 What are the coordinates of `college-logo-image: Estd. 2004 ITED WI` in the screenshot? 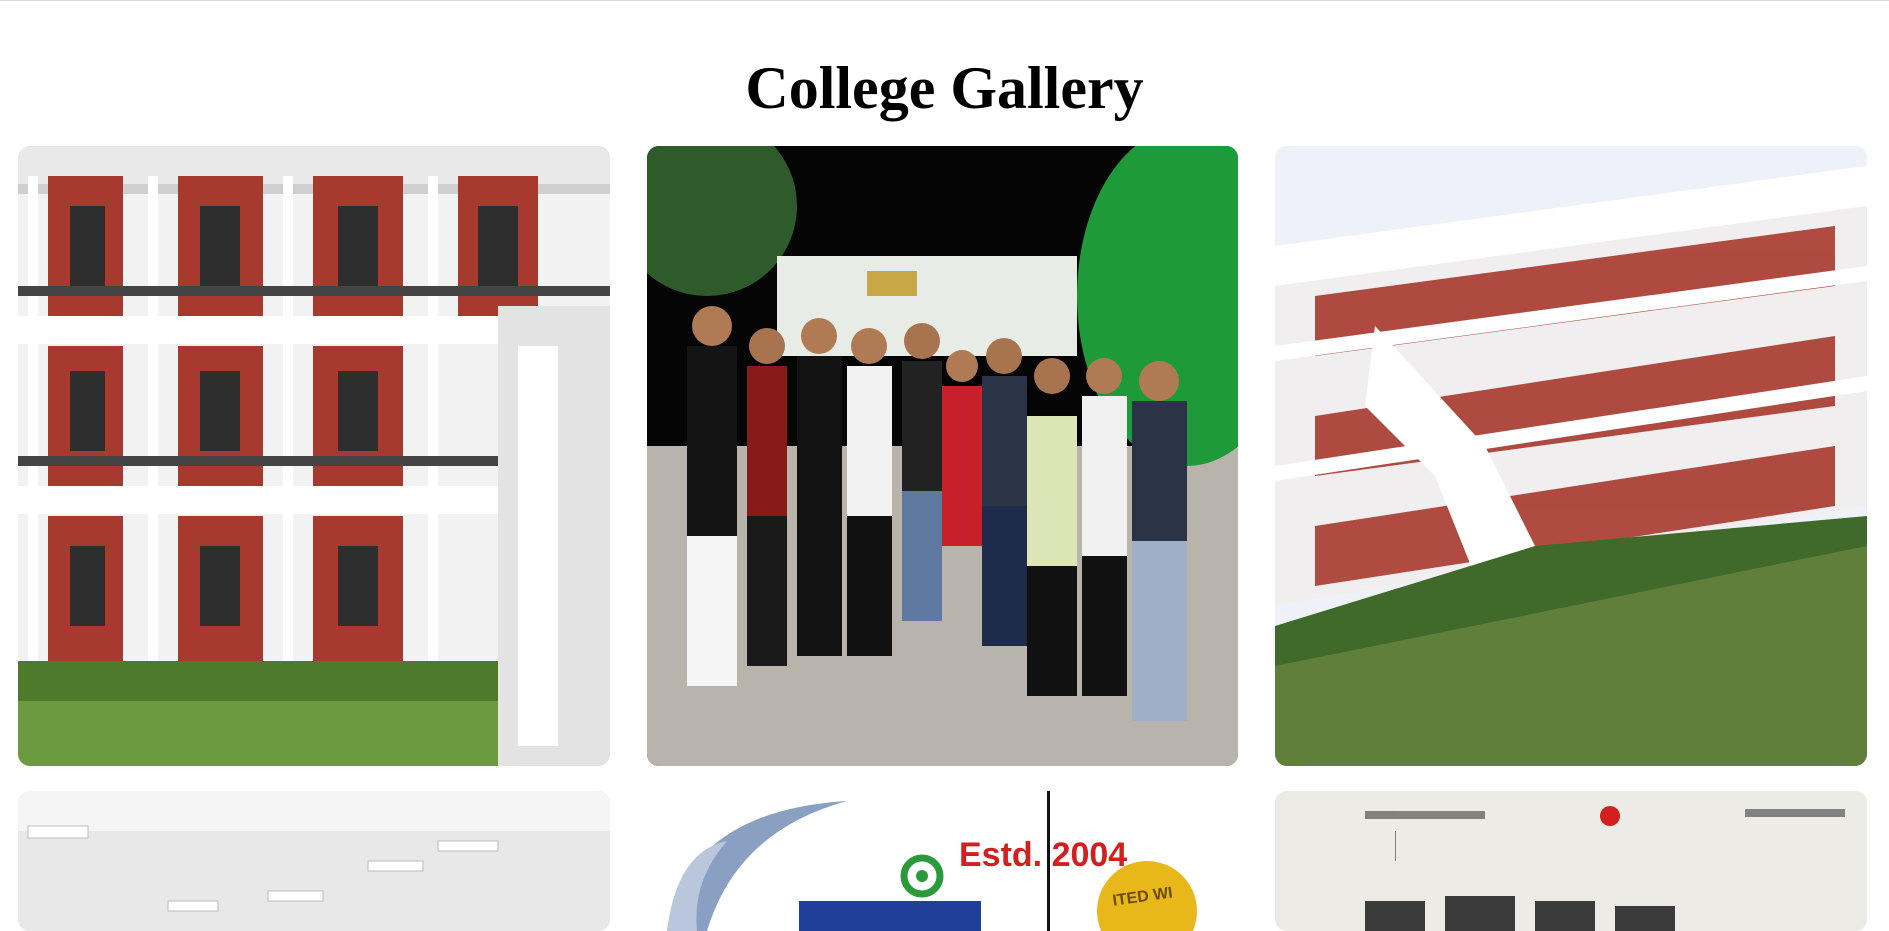 It's located at (942, 861).